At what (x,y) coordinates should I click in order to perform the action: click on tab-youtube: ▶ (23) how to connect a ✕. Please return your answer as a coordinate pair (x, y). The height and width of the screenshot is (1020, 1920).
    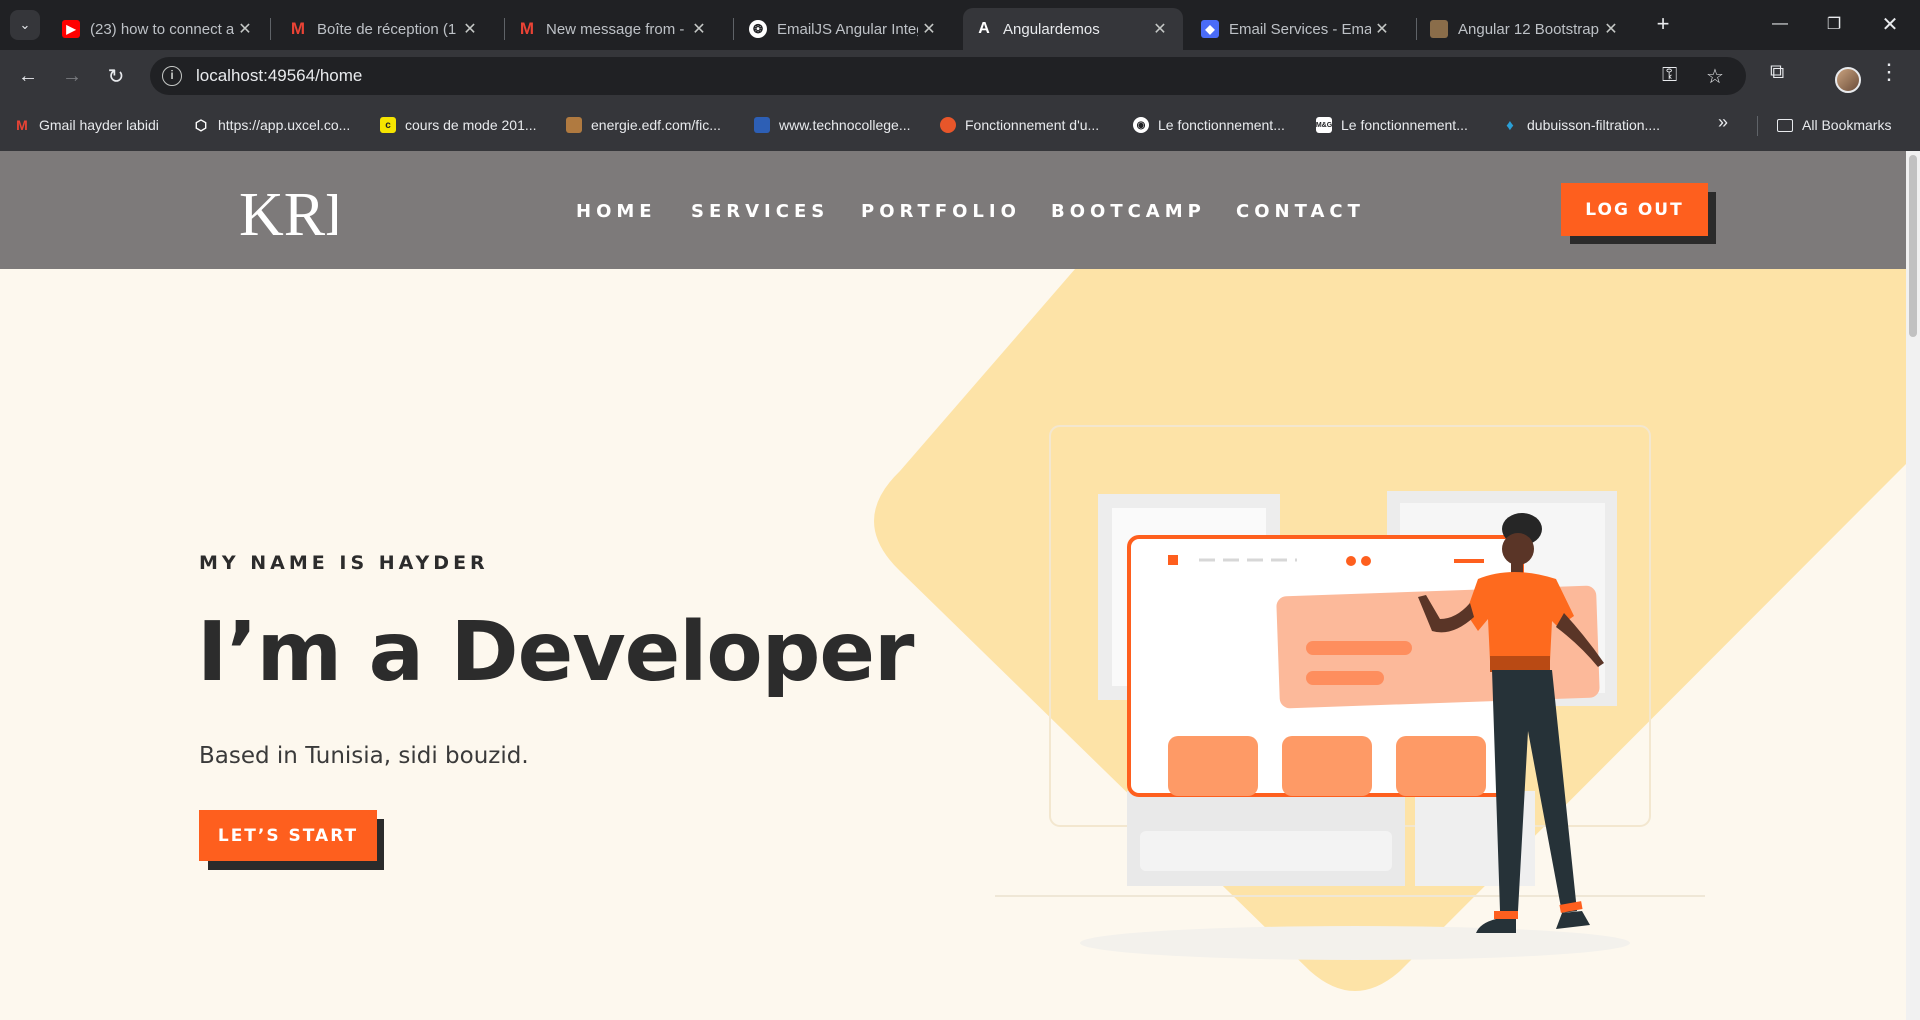
    Looking at the image, I should click on (159, 29).